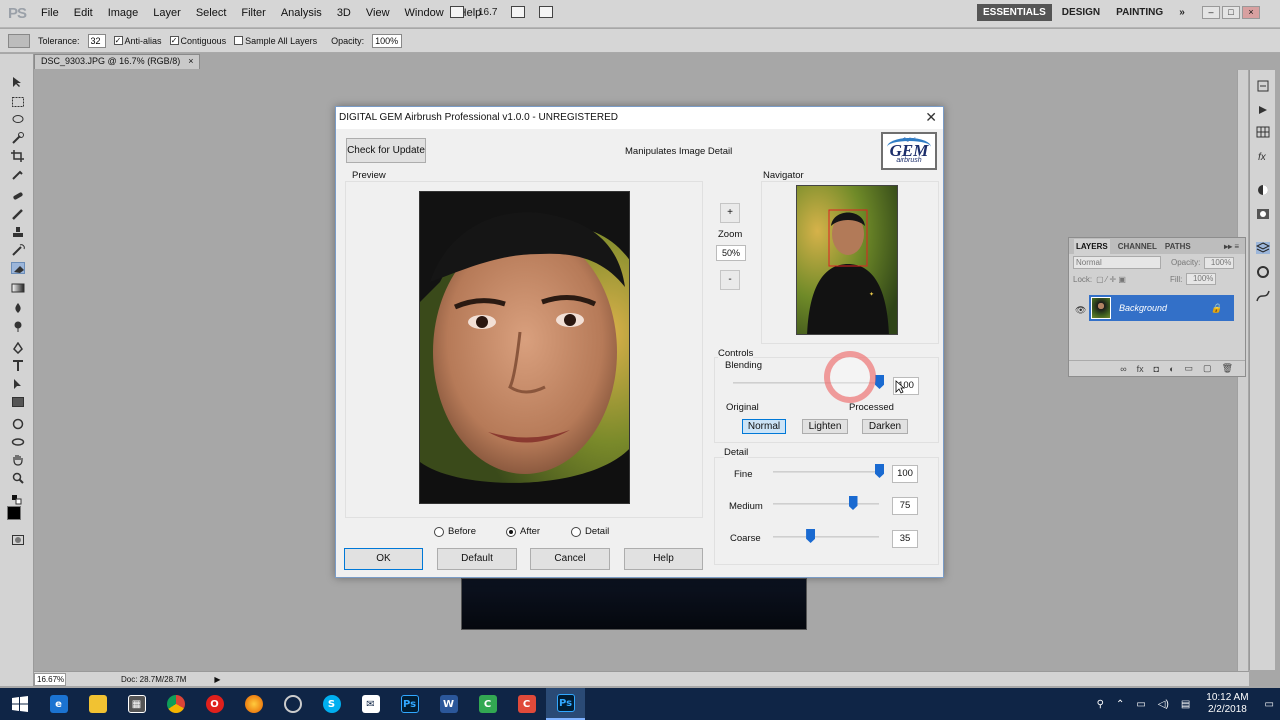  Describe the element at coordinates (18, 348) in the screenshot. I see `pen-tool-icon` at that location.